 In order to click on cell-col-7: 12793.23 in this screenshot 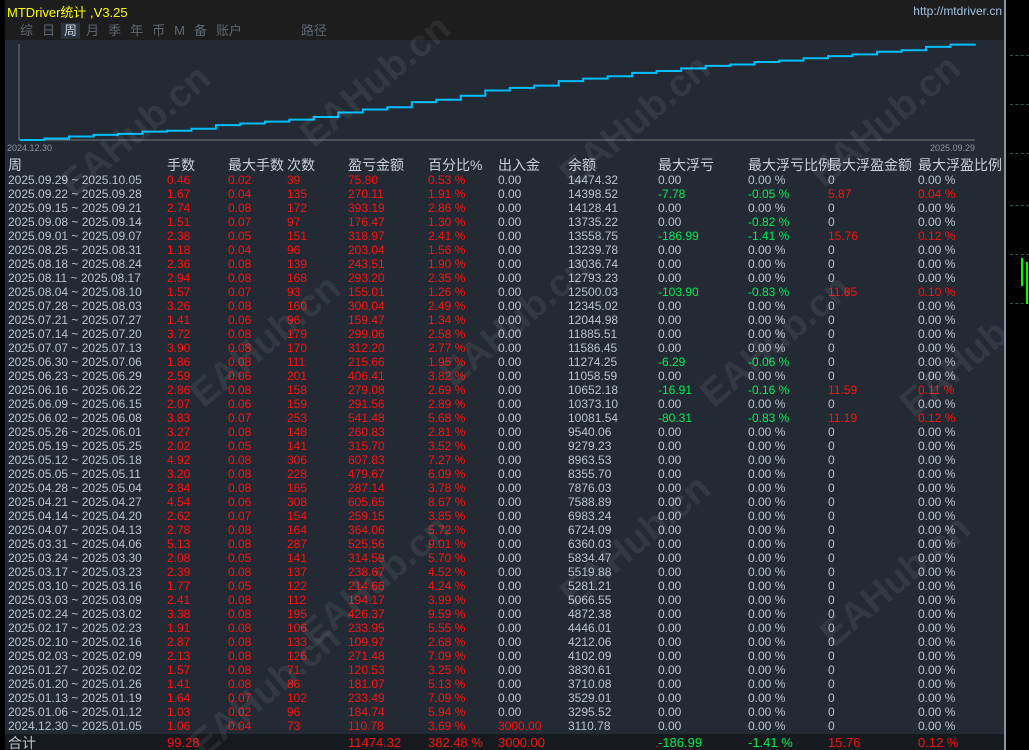, I will do `click(593, 278)`.